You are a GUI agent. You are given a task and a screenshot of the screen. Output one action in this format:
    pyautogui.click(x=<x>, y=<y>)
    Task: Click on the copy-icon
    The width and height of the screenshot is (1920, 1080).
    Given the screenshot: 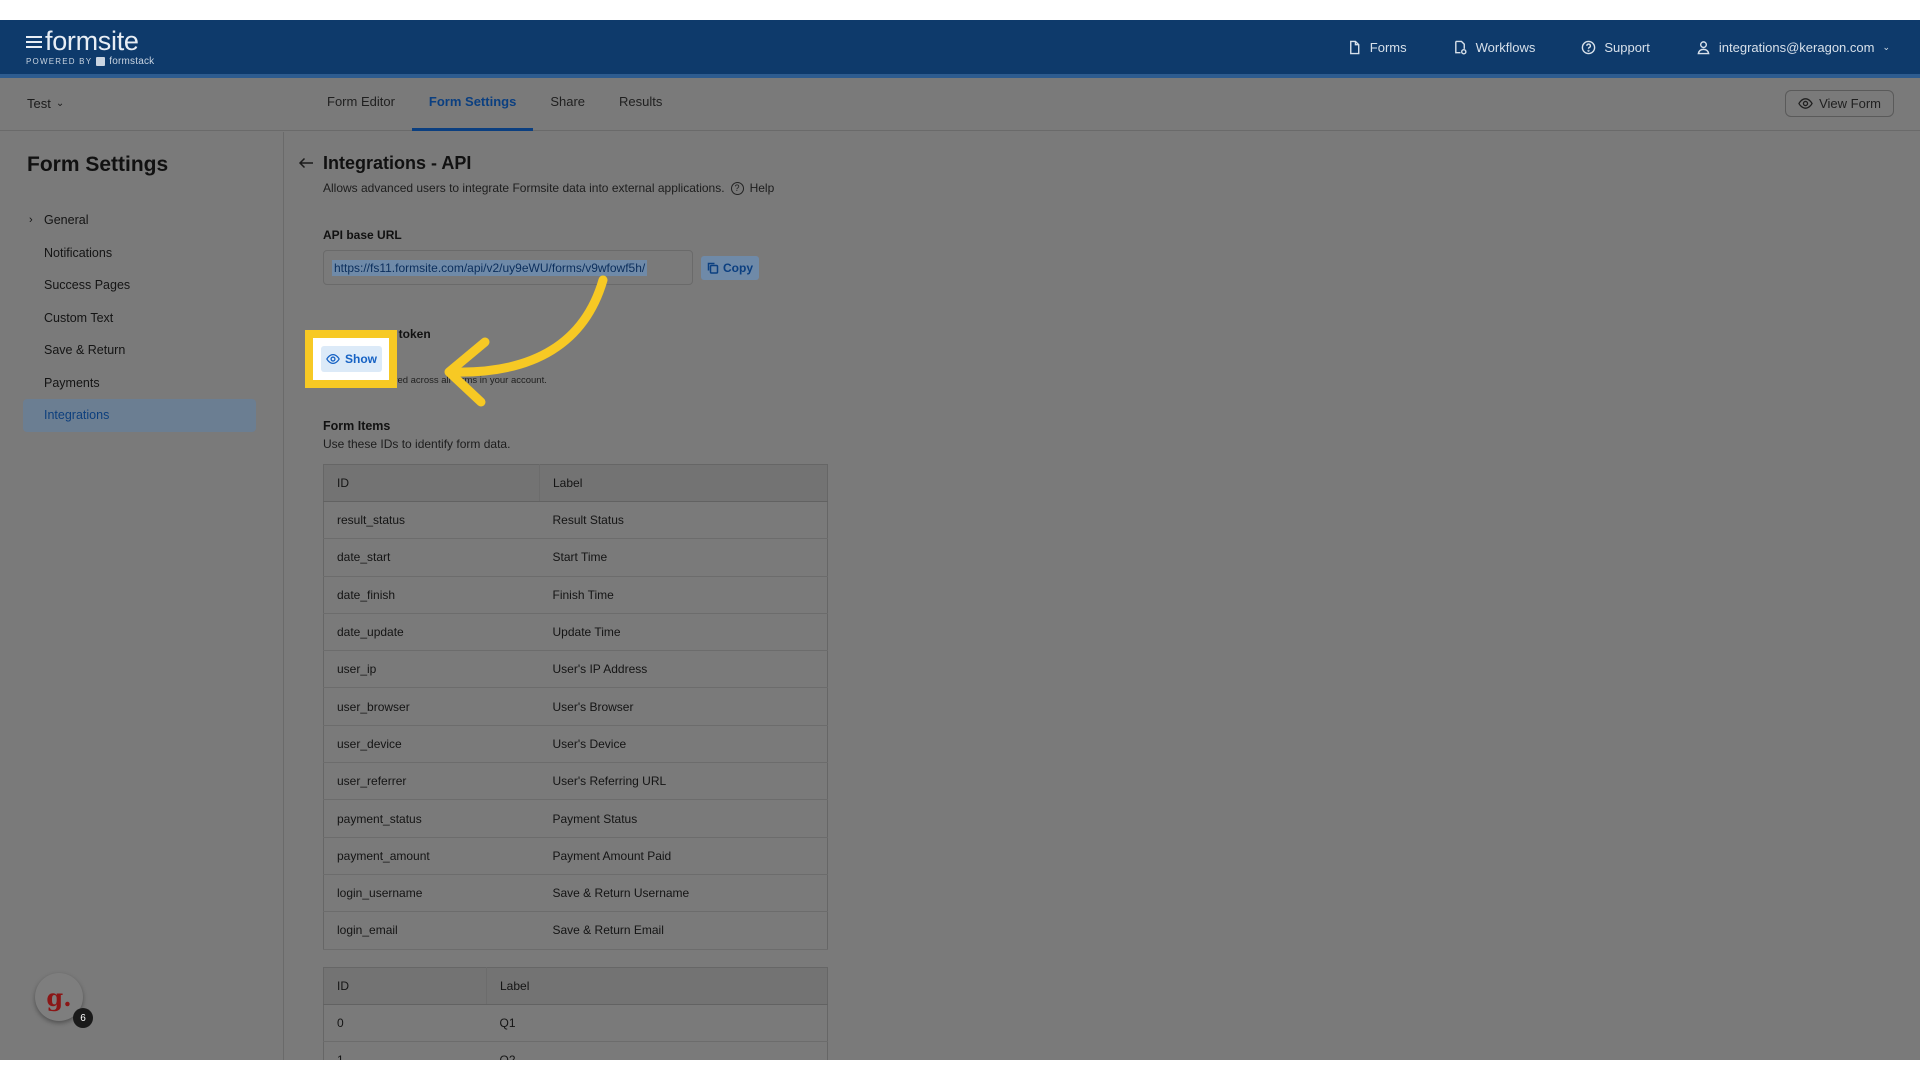 What is the action you would take?
    pyautogui.click(x=713, y=268)
    